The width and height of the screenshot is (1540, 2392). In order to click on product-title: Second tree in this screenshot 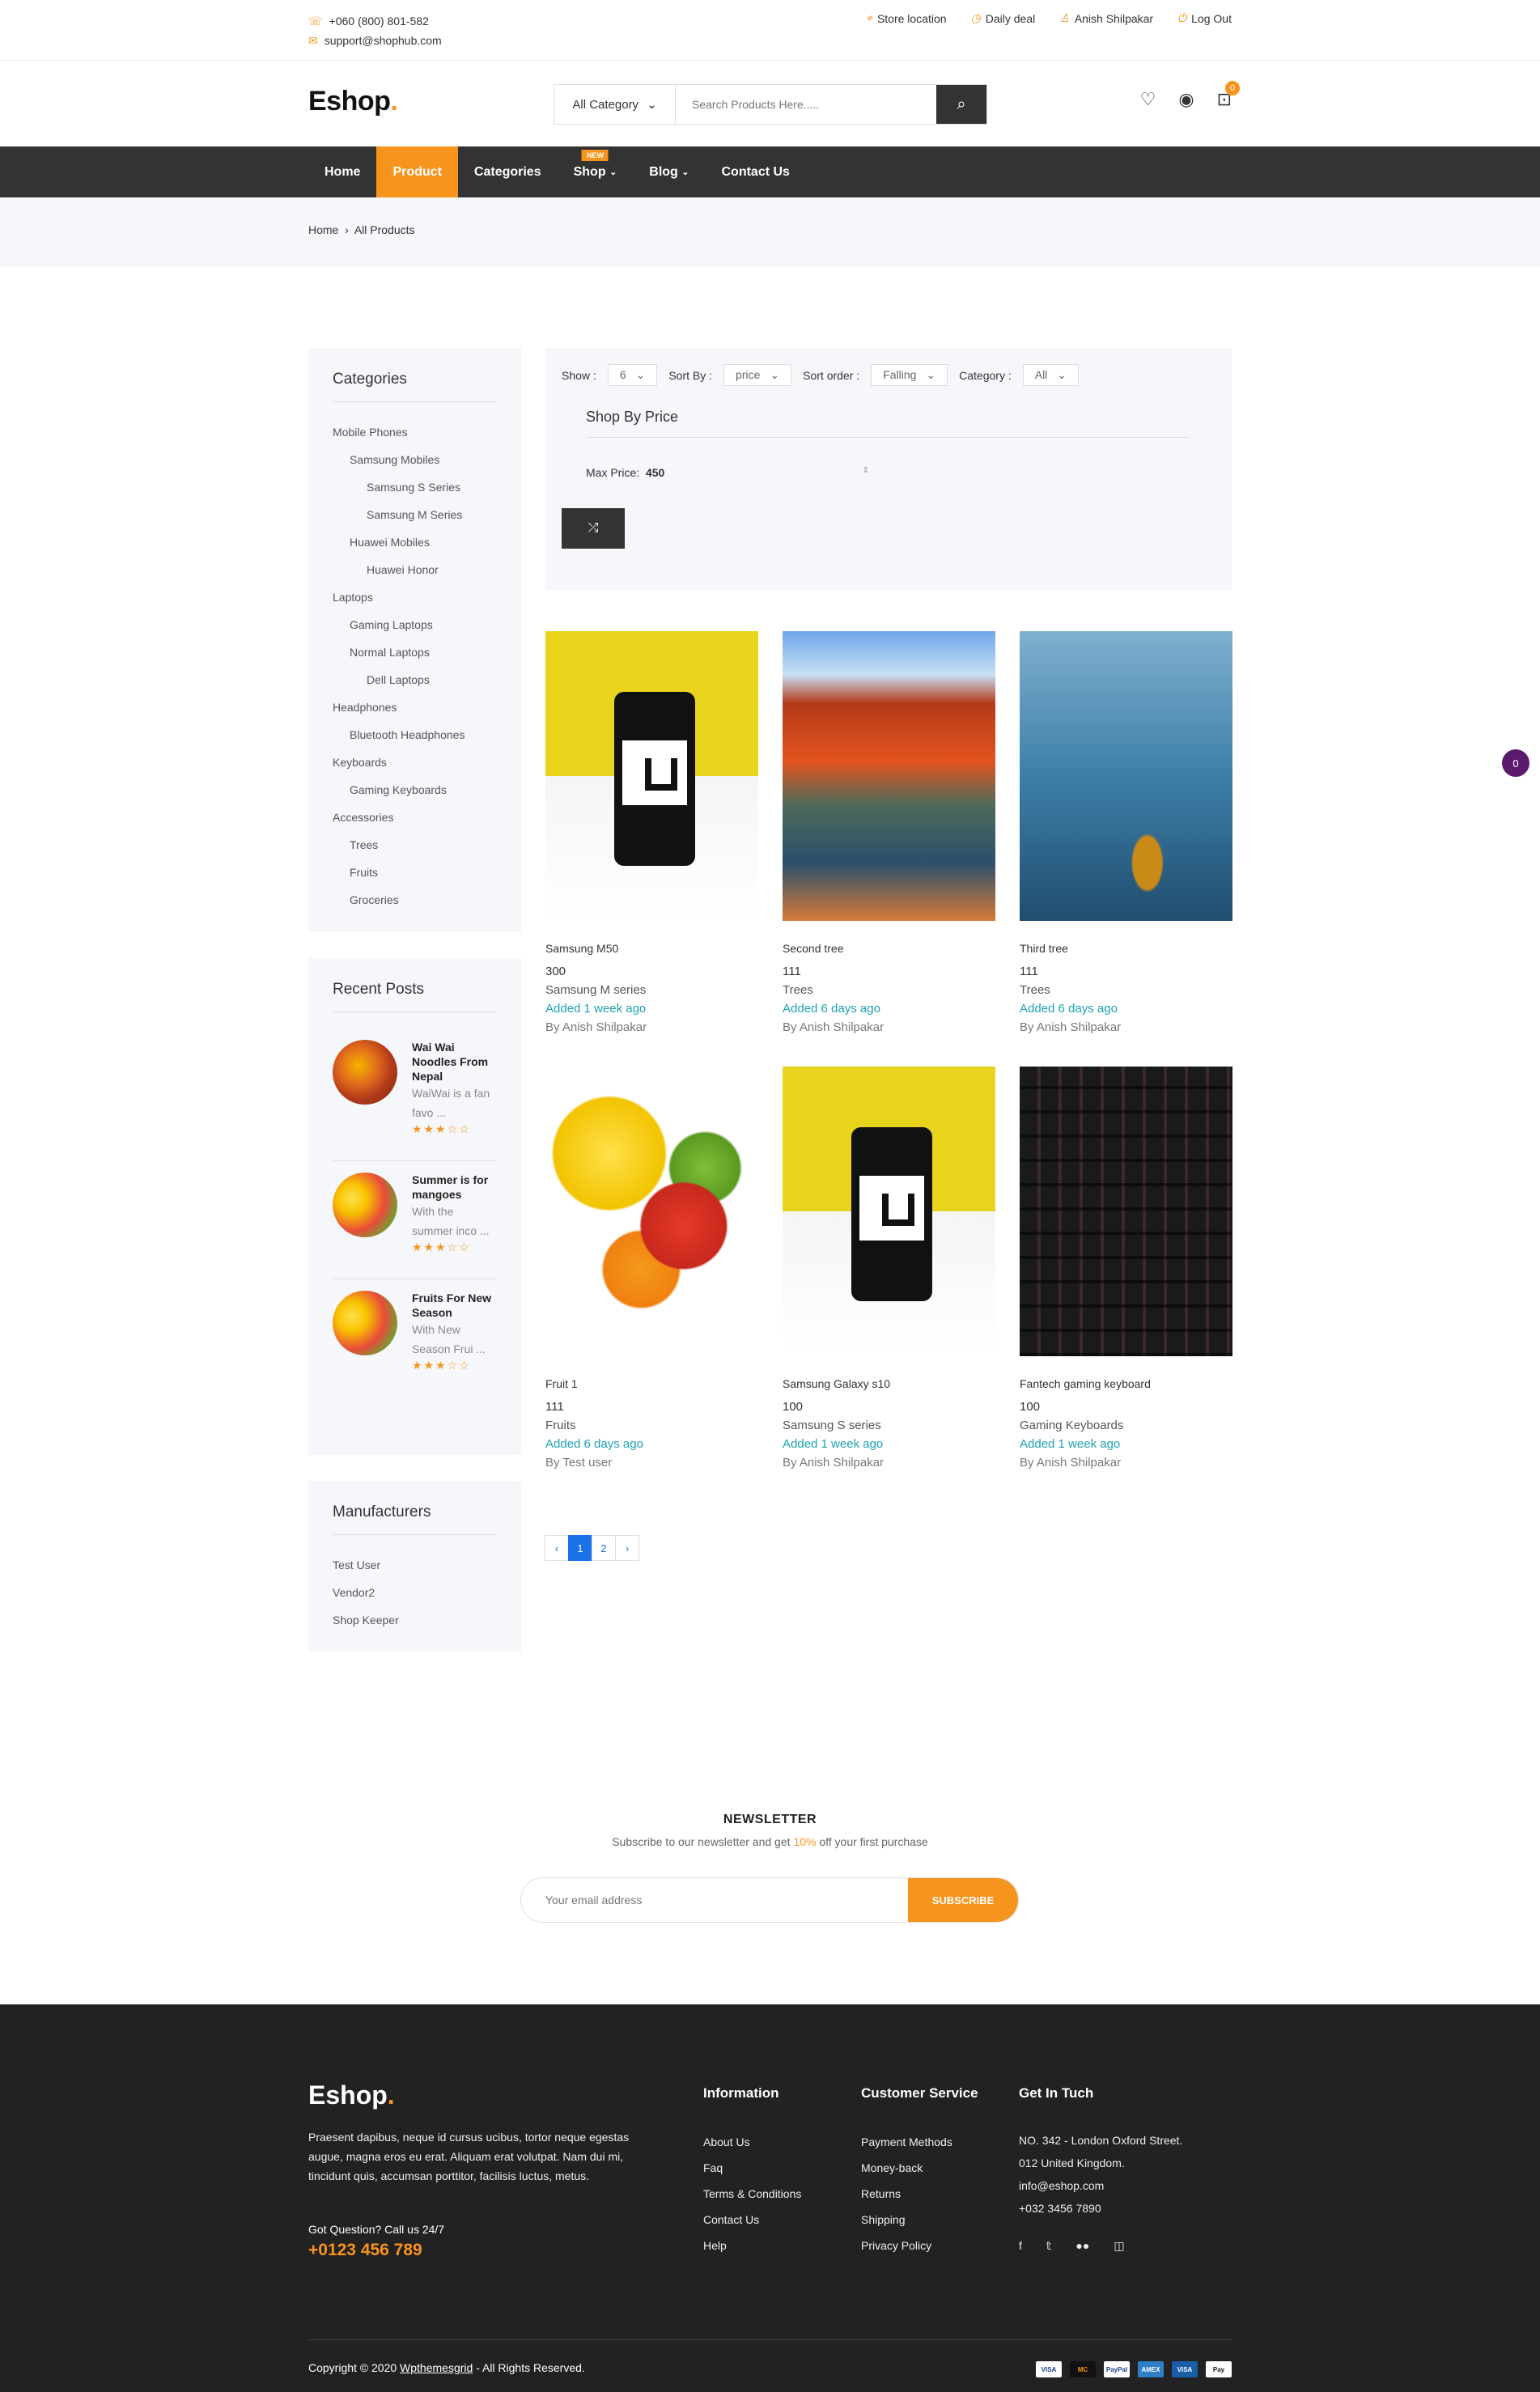, I will do `click(889, 948)`.